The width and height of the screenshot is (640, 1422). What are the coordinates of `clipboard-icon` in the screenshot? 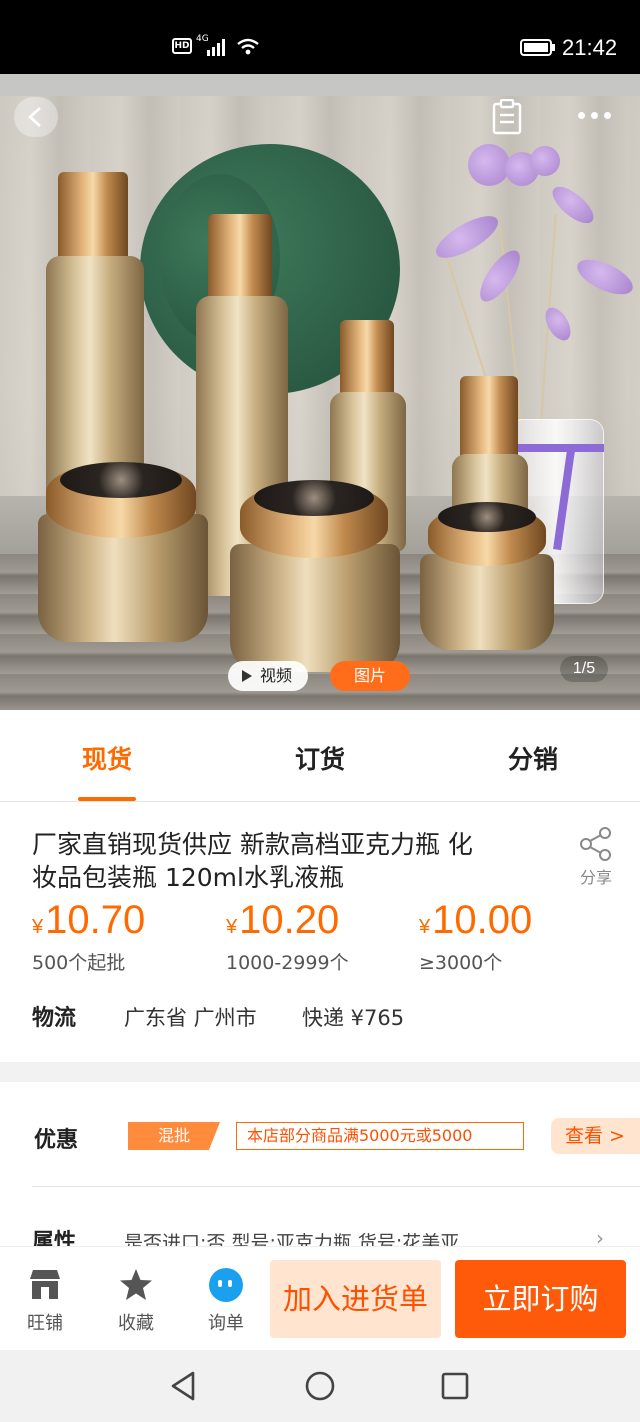 It's located at (507, 116).